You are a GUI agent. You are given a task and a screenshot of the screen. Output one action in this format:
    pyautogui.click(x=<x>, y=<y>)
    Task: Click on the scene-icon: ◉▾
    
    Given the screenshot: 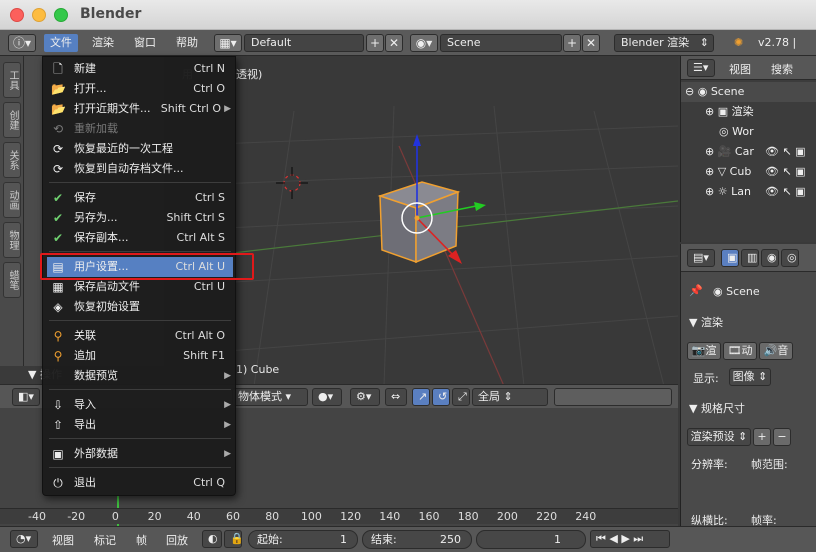 What is the action you would take?
    pyautogui.click(x=424, y=43)
    